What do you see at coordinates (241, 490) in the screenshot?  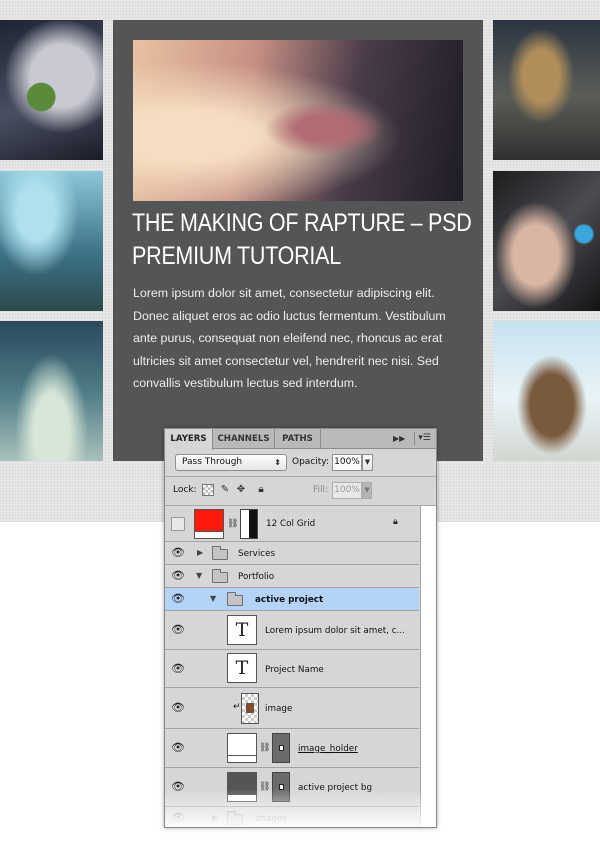 I see `move-icon: ✥` at bounding box center [241, 490].